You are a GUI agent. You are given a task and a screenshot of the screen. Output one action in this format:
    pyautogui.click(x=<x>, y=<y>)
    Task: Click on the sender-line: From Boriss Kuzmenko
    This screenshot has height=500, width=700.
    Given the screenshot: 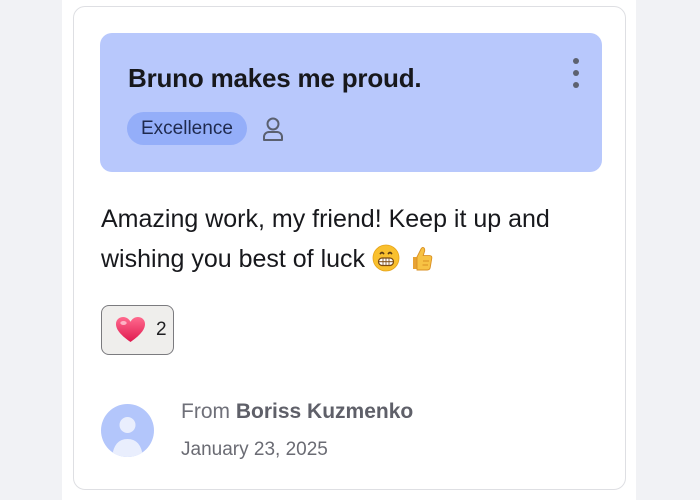 What is the action you would take?
    pyautogui.click(x=297, y=412)
    